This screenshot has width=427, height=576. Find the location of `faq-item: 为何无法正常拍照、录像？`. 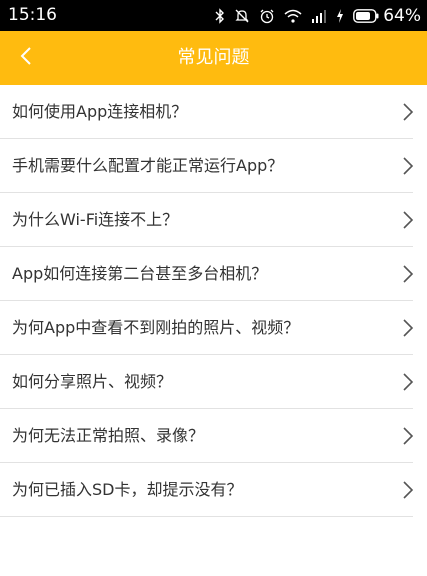

faq-item: 为何无法正常拍照、录像？ is located at coordinates (213, 436).